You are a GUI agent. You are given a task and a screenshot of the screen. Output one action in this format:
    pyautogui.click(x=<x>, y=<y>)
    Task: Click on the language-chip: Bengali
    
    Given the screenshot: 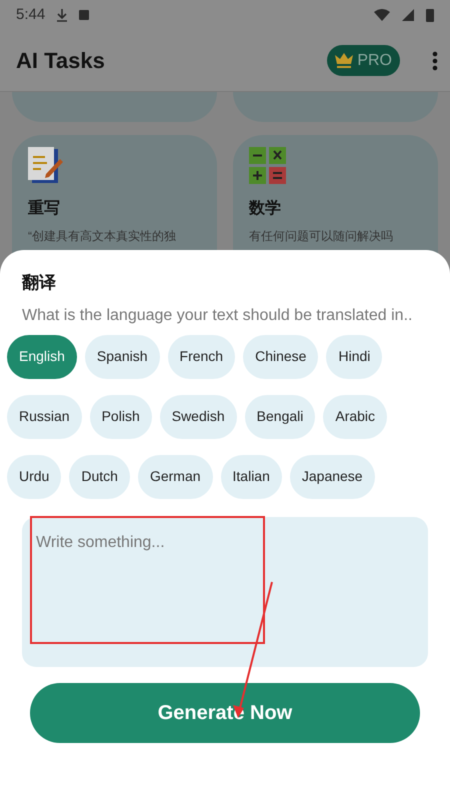 What is the action you would take?
    pyautogui.click(x=280, y=416)
    